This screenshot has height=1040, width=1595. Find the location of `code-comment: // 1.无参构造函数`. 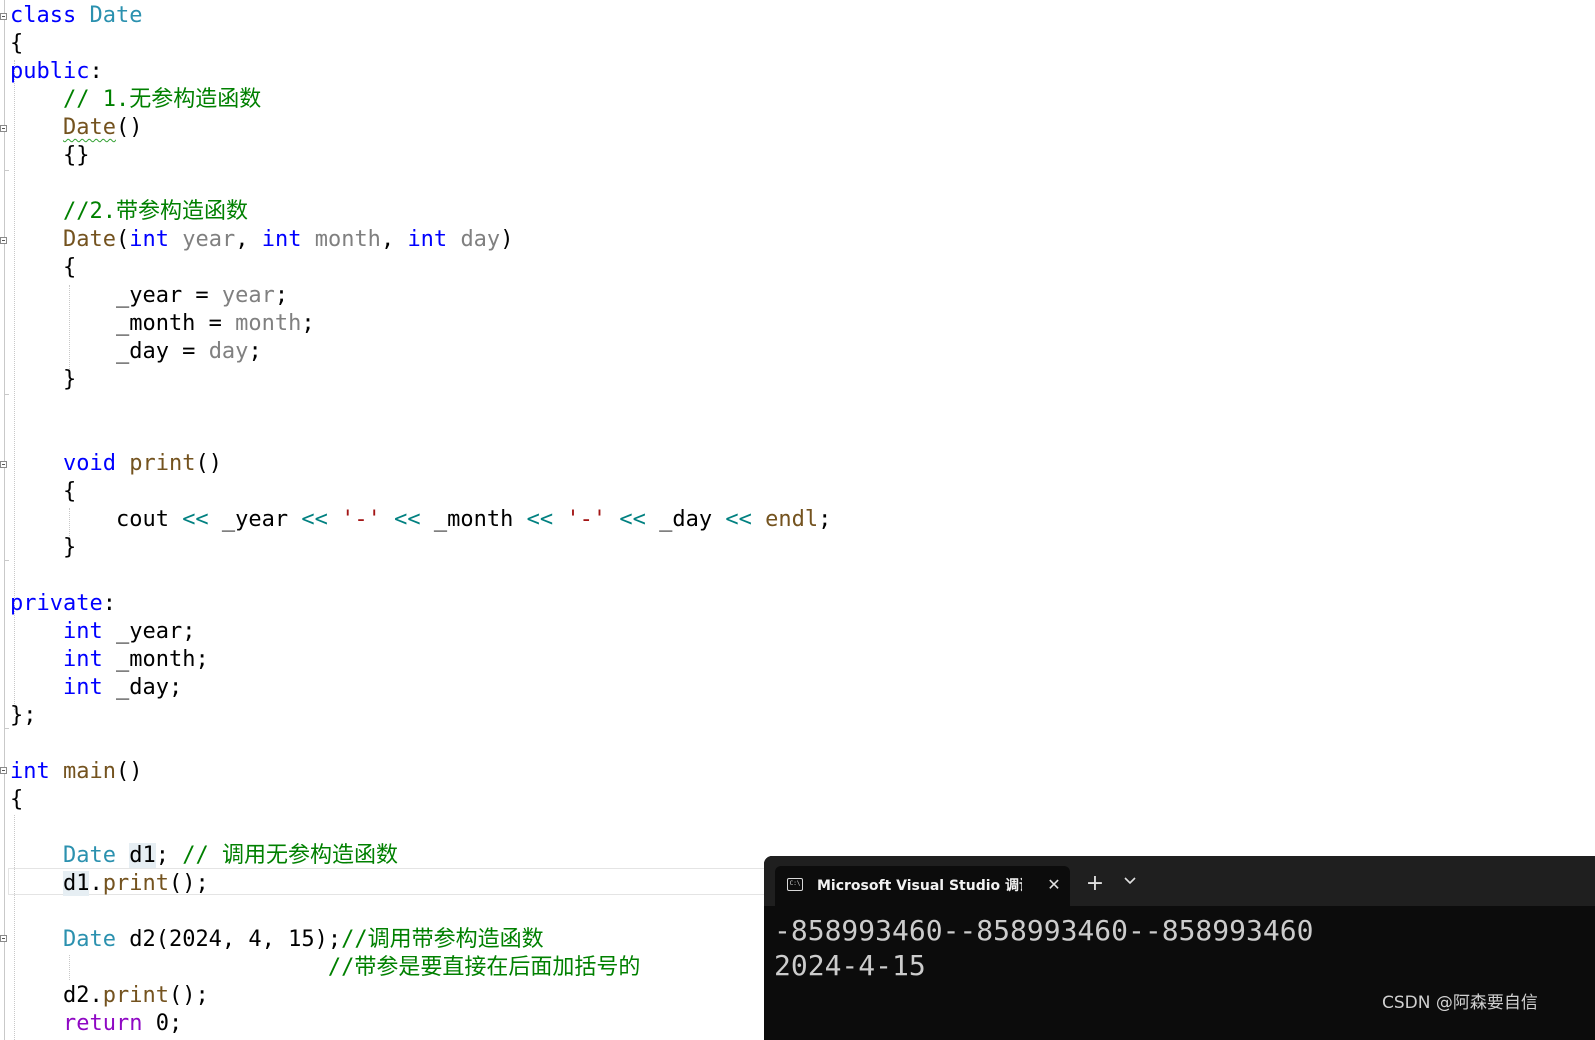

code-comment: // 1.无参构造函数 is located at coordinates (135, 100).